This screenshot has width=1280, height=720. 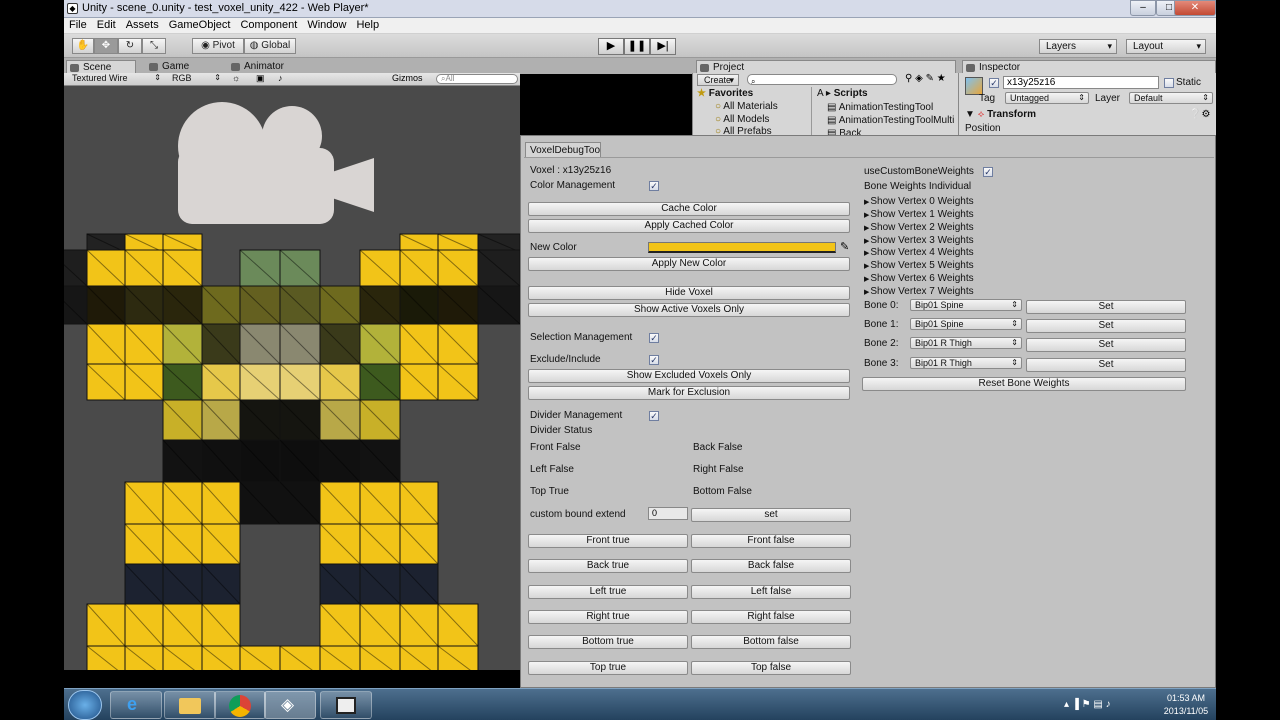 I want to click on start-button, so click(x=85, y=705).